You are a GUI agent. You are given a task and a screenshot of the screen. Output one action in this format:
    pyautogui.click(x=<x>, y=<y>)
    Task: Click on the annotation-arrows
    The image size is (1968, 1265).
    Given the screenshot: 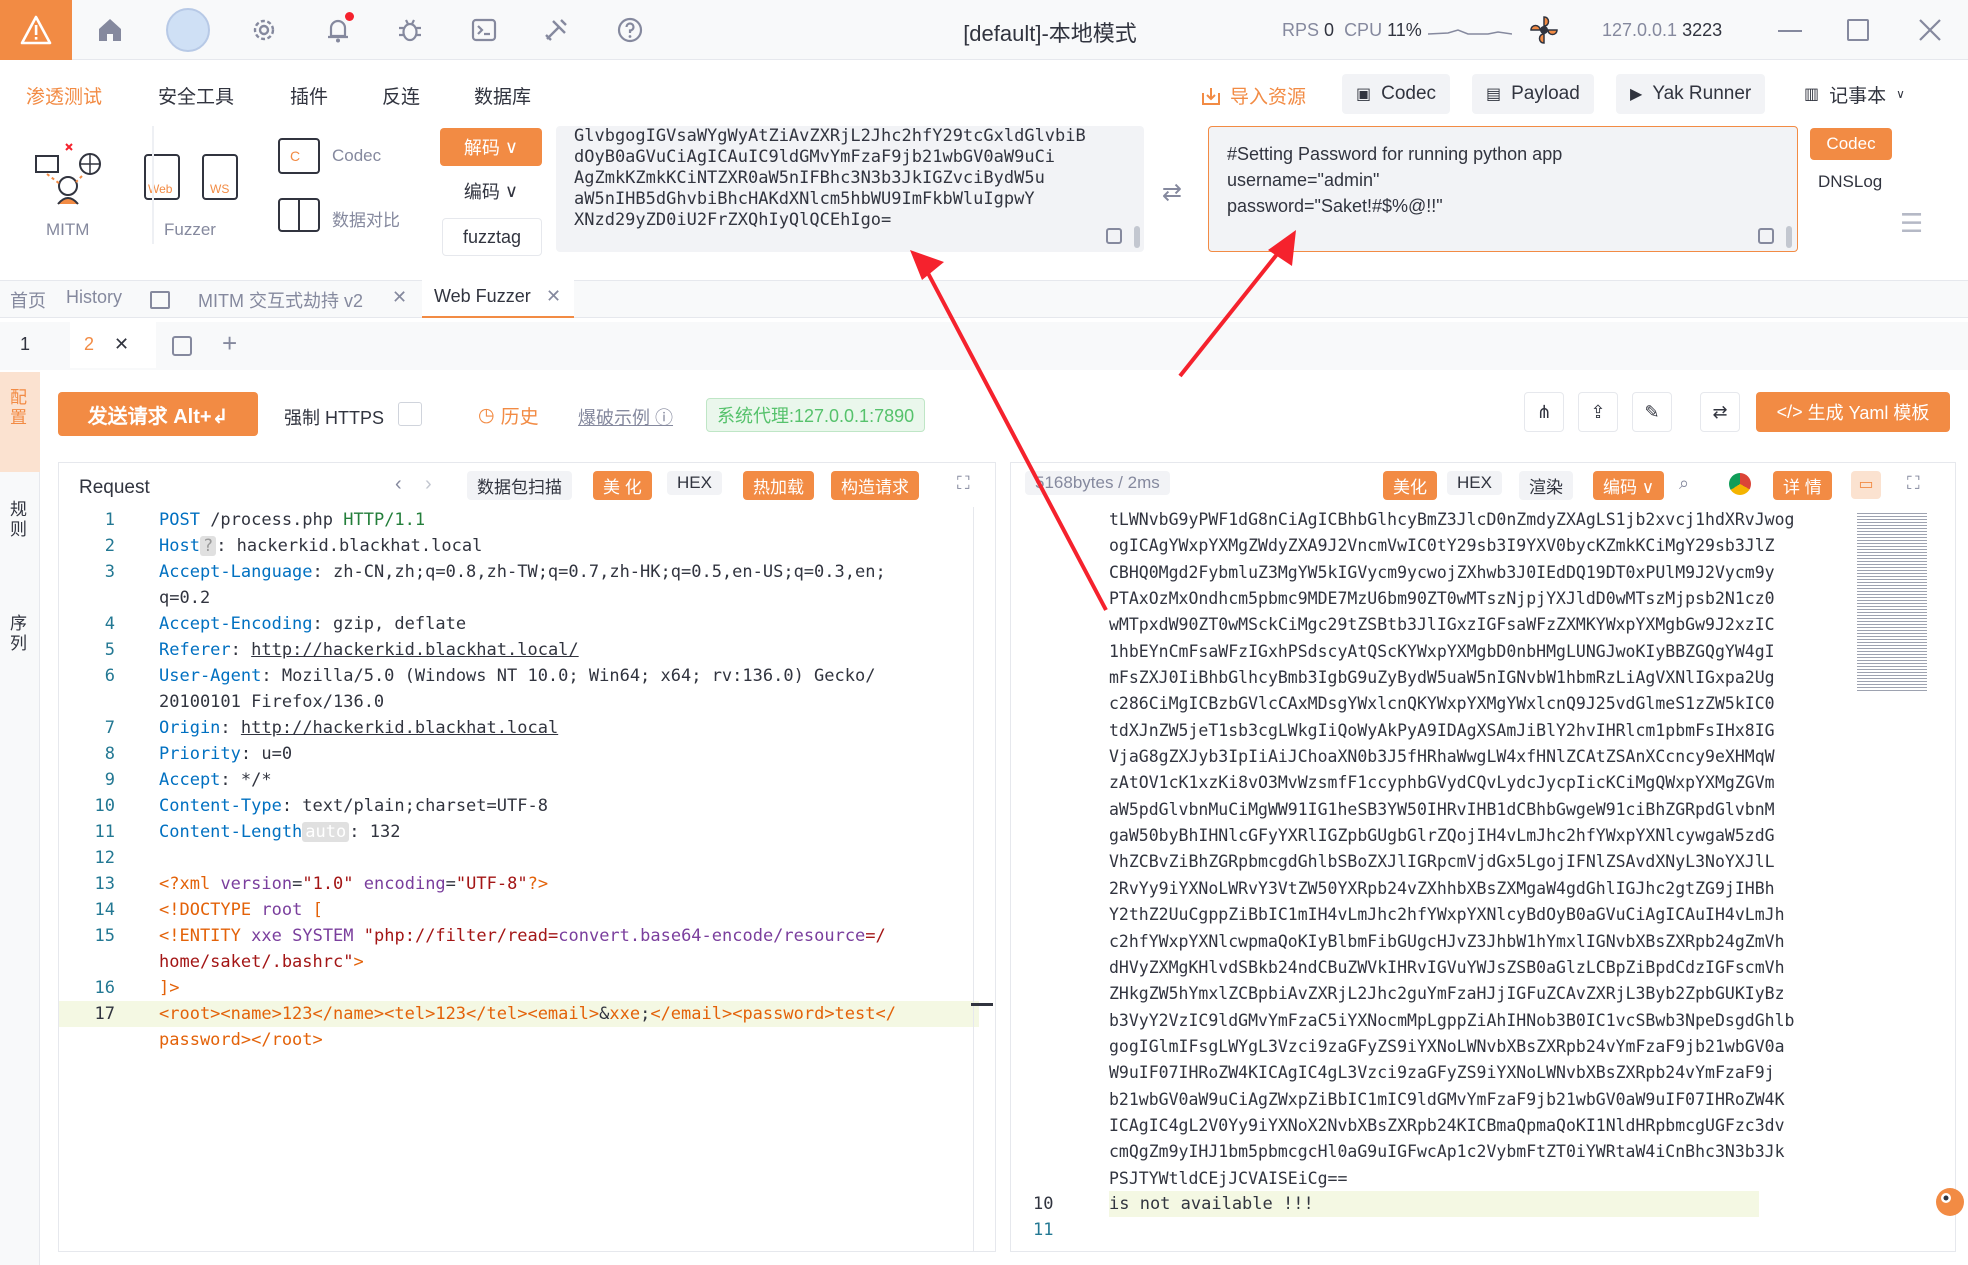 What is the action you would take?
    pyautogui.click(x=1103, y=420)
    